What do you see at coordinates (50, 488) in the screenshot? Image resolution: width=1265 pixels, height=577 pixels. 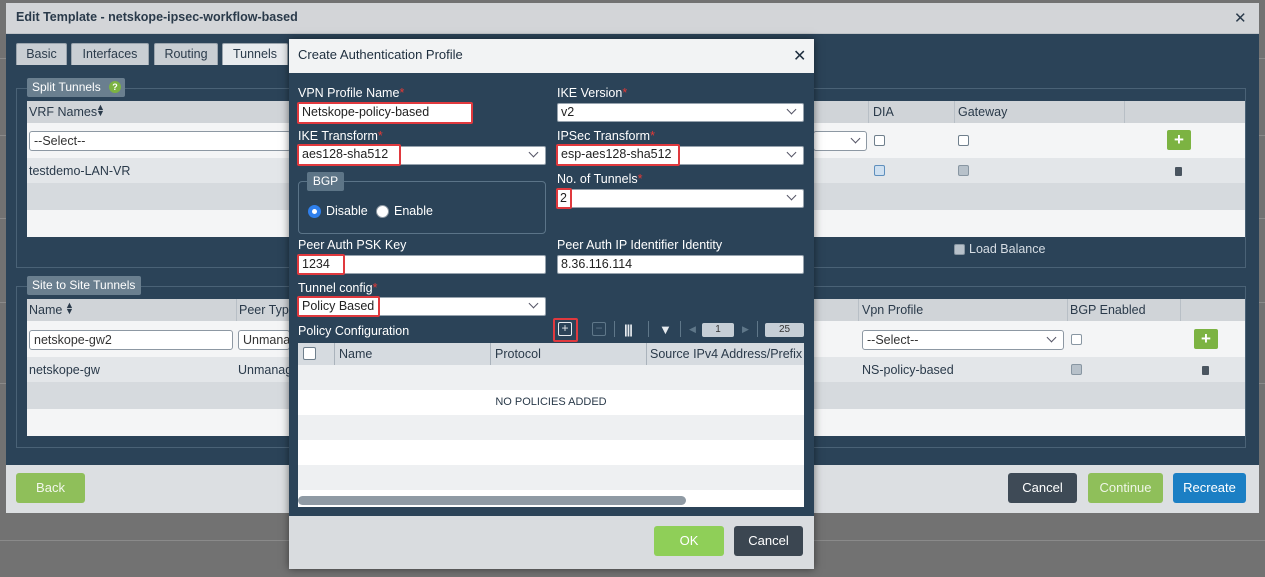 I see `back-button: Back` at bounding box center [50, 488].